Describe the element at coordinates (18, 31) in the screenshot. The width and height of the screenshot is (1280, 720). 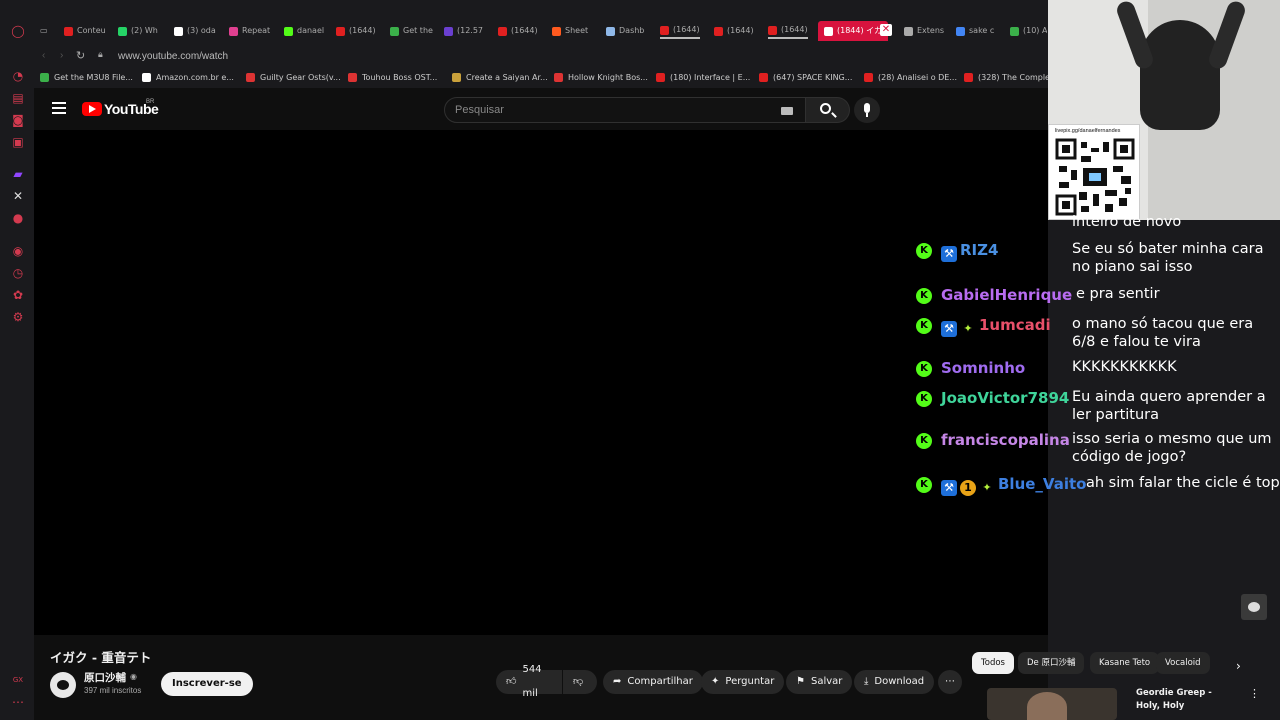
I see `opera-logo-icon: ◯` at that location.